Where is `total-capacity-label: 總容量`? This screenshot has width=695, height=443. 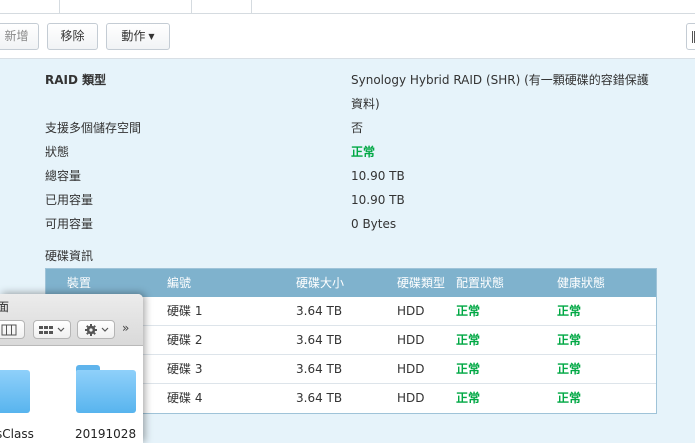
total-capacity-label: 總容量 is located at coordinates (63, 176).